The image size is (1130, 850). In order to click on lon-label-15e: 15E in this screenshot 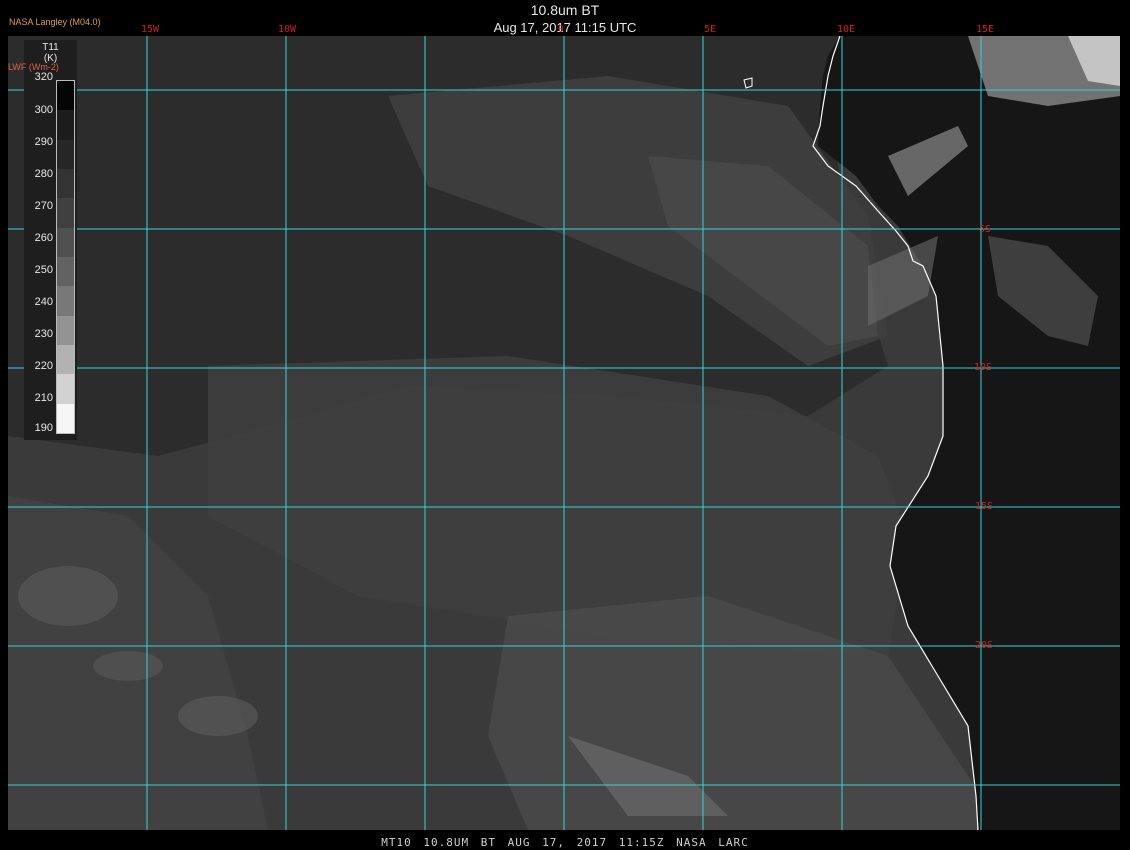, I will do `click(985, 29)`.